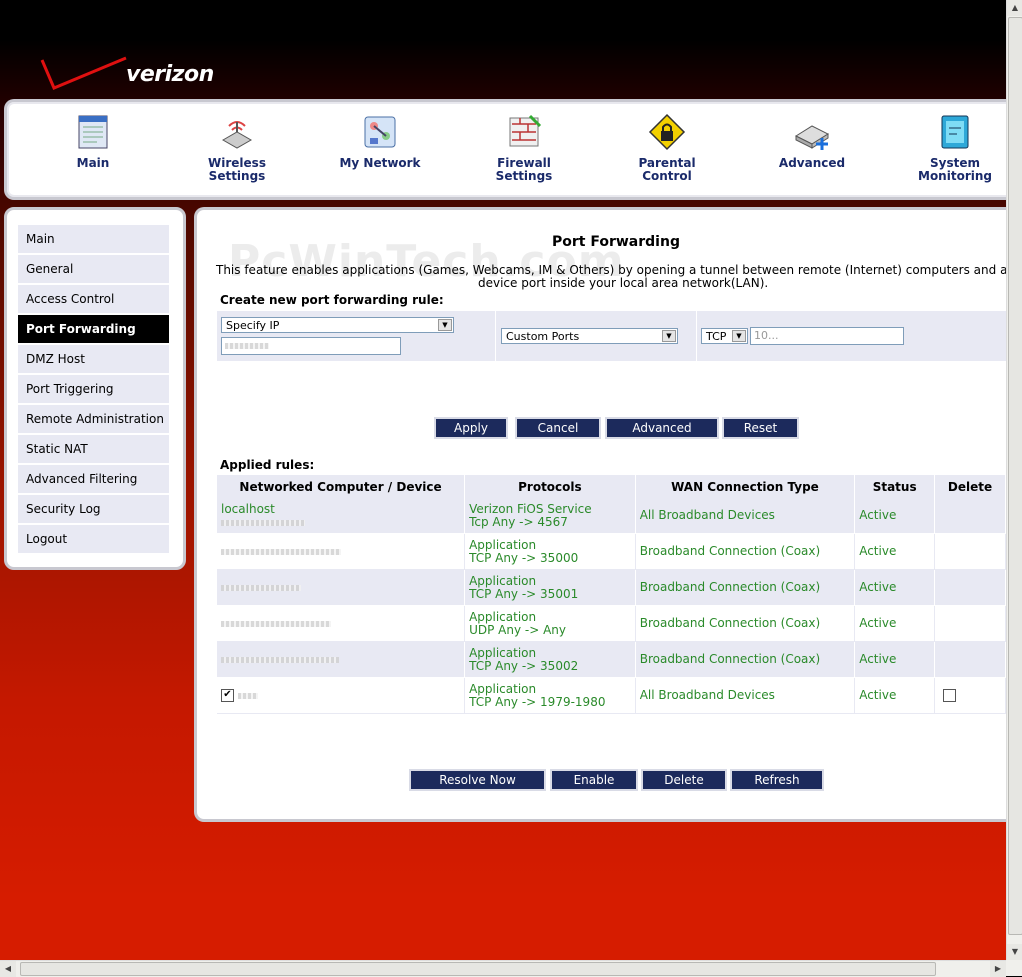  What do you see at coordinates (227, 695) in the screenshot?
I see `enable-checkbox: ✔` at bounding box center [227, 695].